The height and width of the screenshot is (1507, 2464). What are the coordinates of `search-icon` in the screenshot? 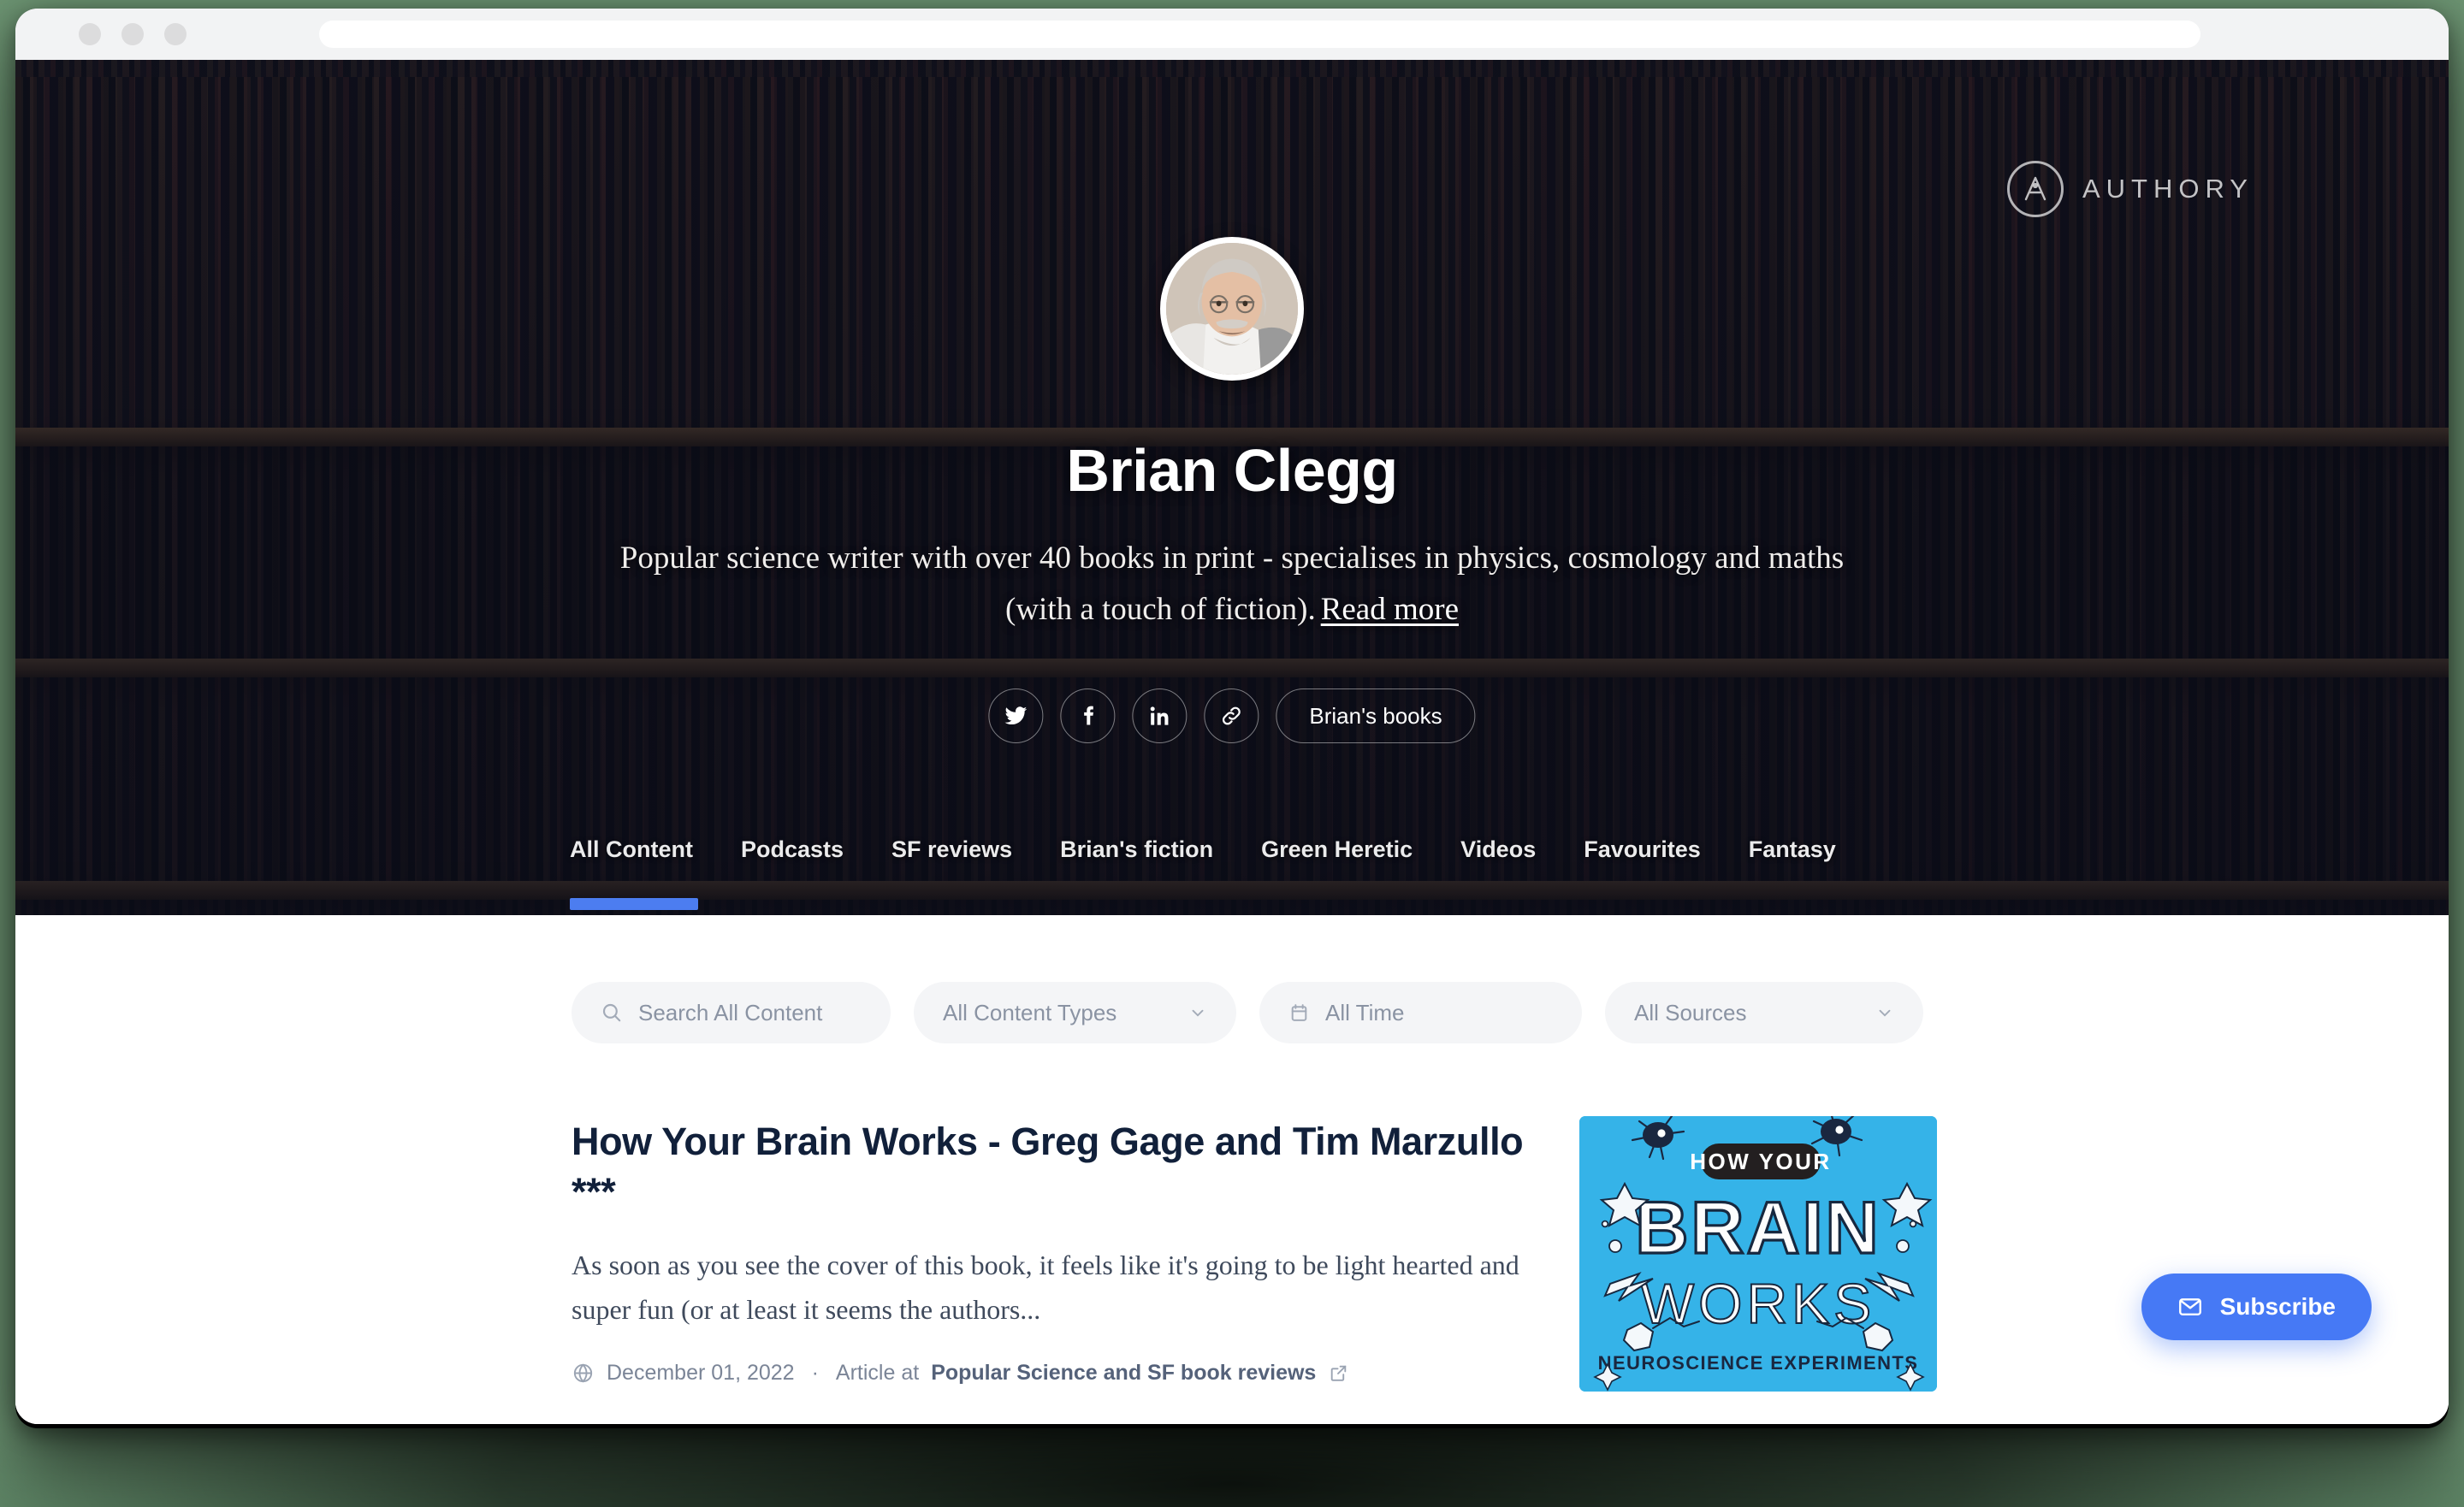 It's located at (611, 1012).